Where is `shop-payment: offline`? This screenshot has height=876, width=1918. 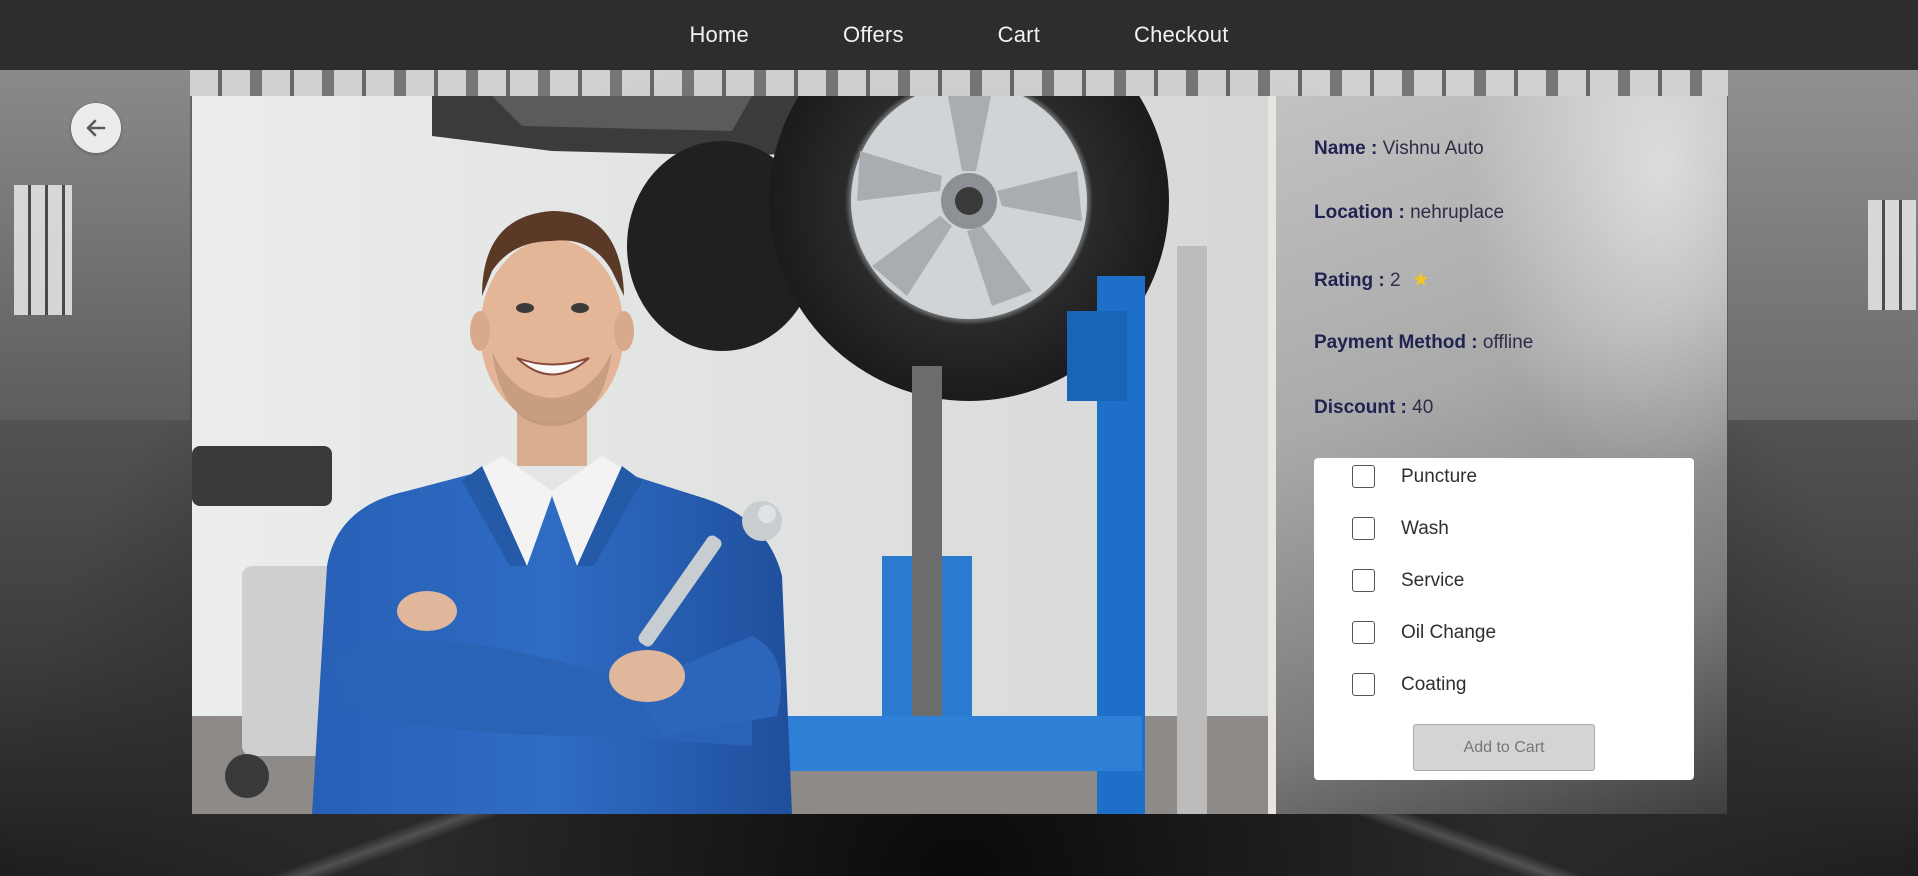 shop-payment: offline is located at coordinates (1508, 342).